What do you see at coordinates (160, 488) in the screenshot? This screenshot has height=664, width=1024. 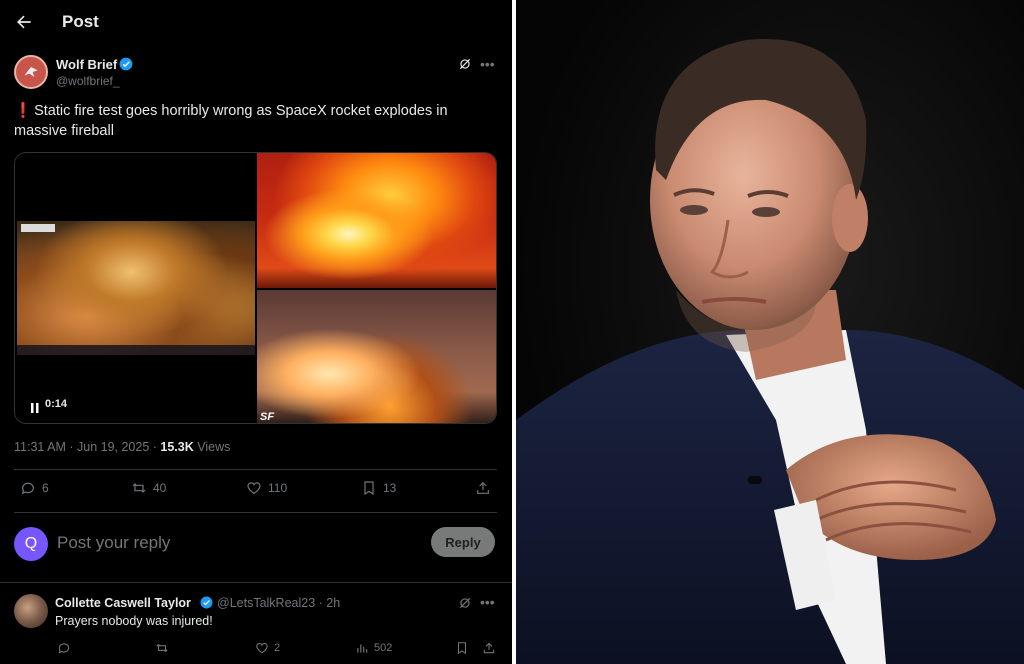 I see `repost-count: 40` at bounding box center [160, 488].